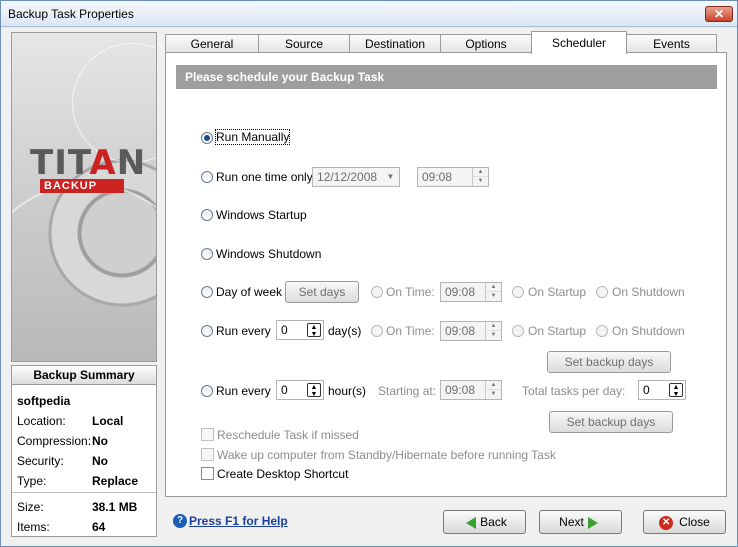  Describe the element at coordinates (557, 331) in the screenshot. I see `days-on-startup-label: On Startup` at that location.